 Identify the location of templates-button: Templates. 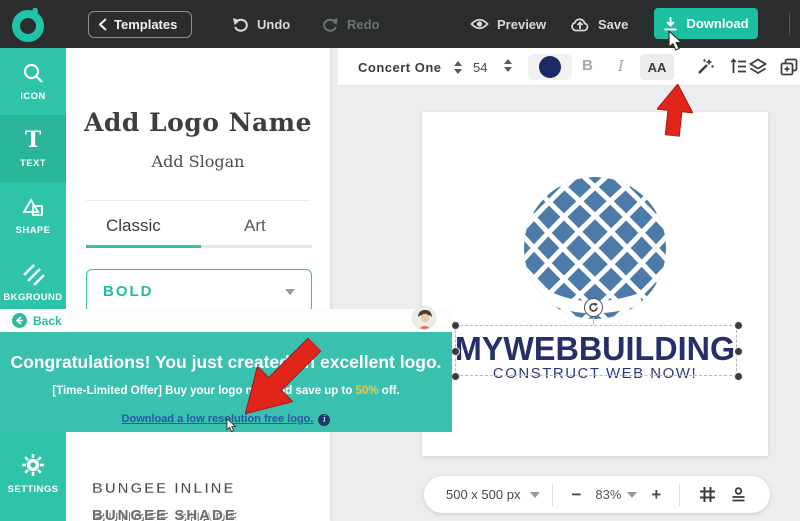
(140, 24).